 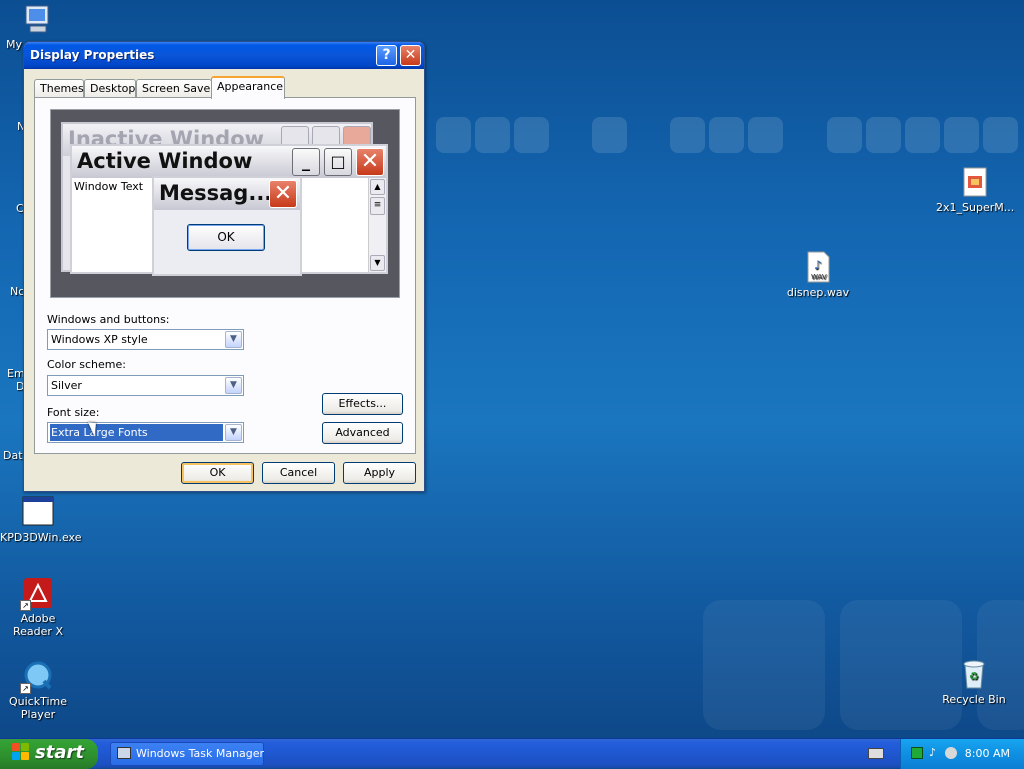 What do you see at coordinates (59, 752) in the screenshot?
I see `start-label: start` at bounding box center [59, 752].